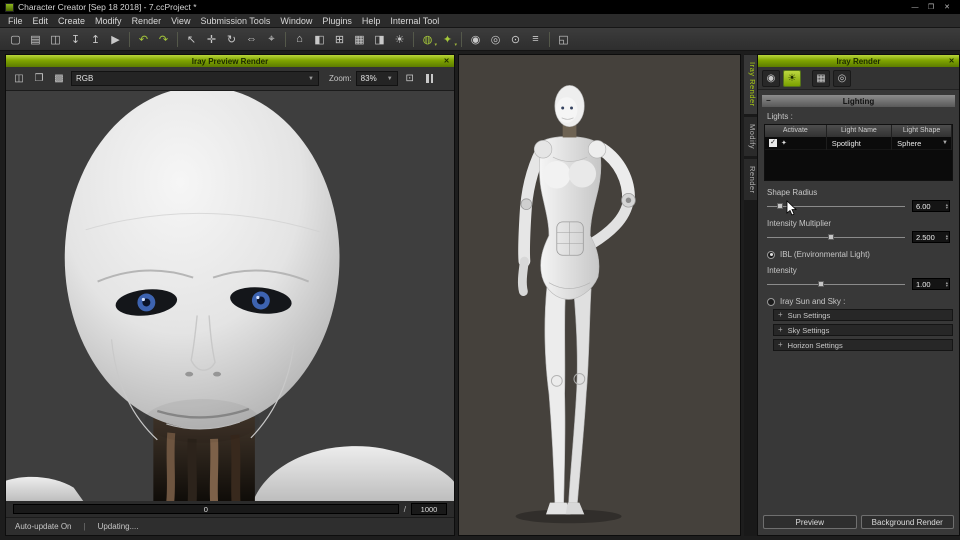  What do you see at coordinates (931, 7) in the screenshot?
I see `maximize-button: ❐` at bounding box center [931, 7].